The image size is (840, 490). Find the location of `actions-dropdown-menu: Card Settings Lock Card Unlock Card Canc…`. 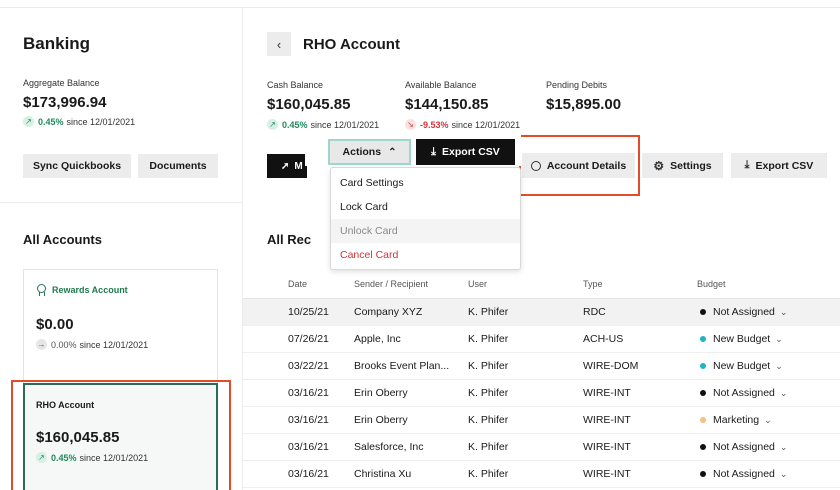

actions-dropdown-menu: Card Settings Lock Card Unlock Card Canc… is located at coordinates (425, 218).